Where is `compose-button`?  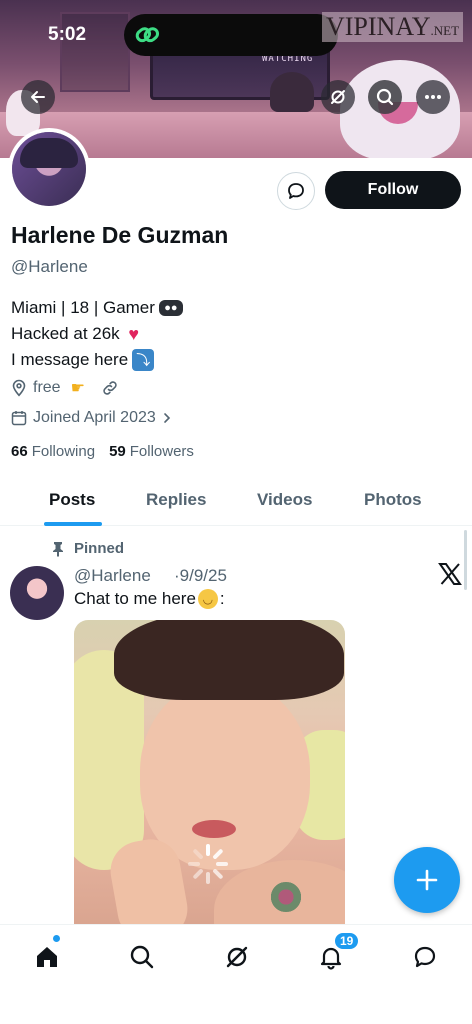 compose-button is located at coordinates (427, 880).